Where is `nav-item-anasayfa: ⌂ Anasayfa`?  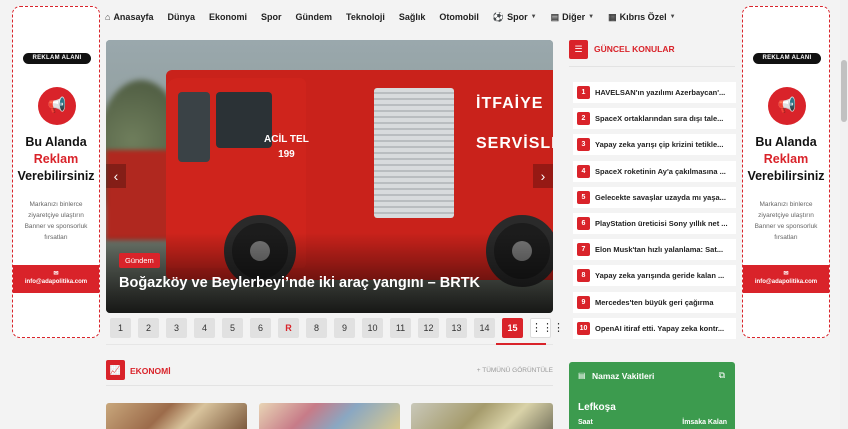
nav-item-anasayfa: ⌂ Anasayfa is located at coordinates (129, 17).